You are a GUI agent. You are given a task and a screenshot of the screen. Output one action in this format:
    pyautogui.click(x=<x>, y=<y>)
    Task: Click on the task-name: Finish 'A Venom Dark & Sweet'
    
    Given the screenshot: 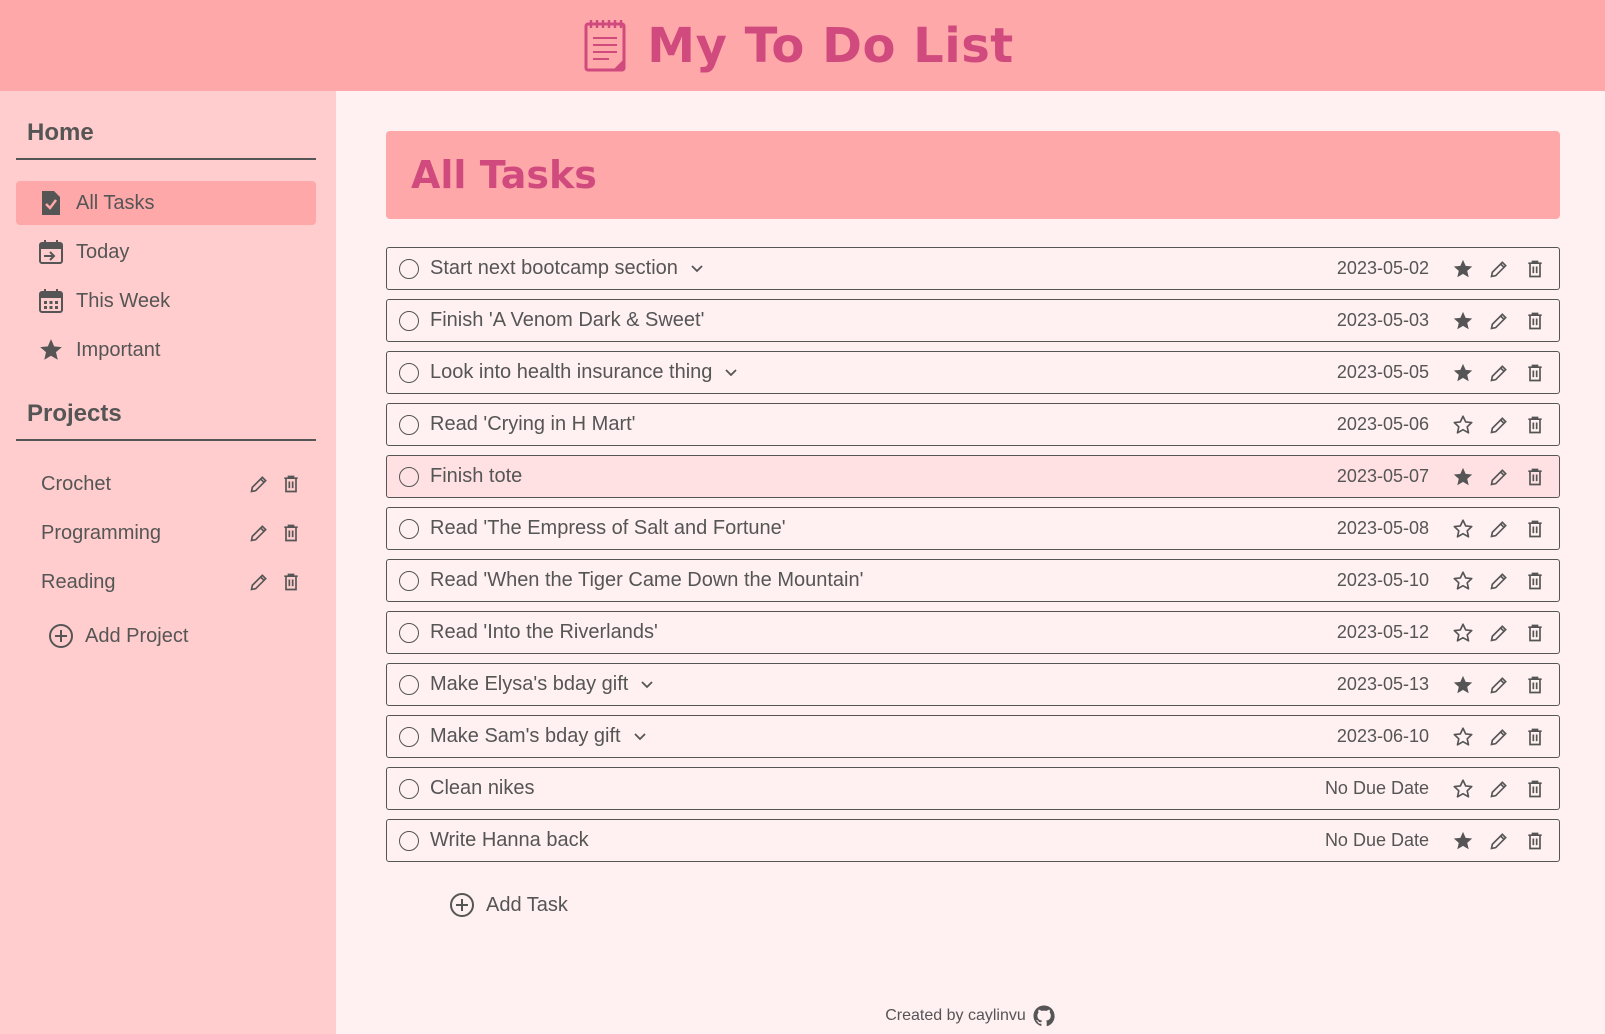 What is the action you would take?
    pyautogui.click(x=567, y=320)
    